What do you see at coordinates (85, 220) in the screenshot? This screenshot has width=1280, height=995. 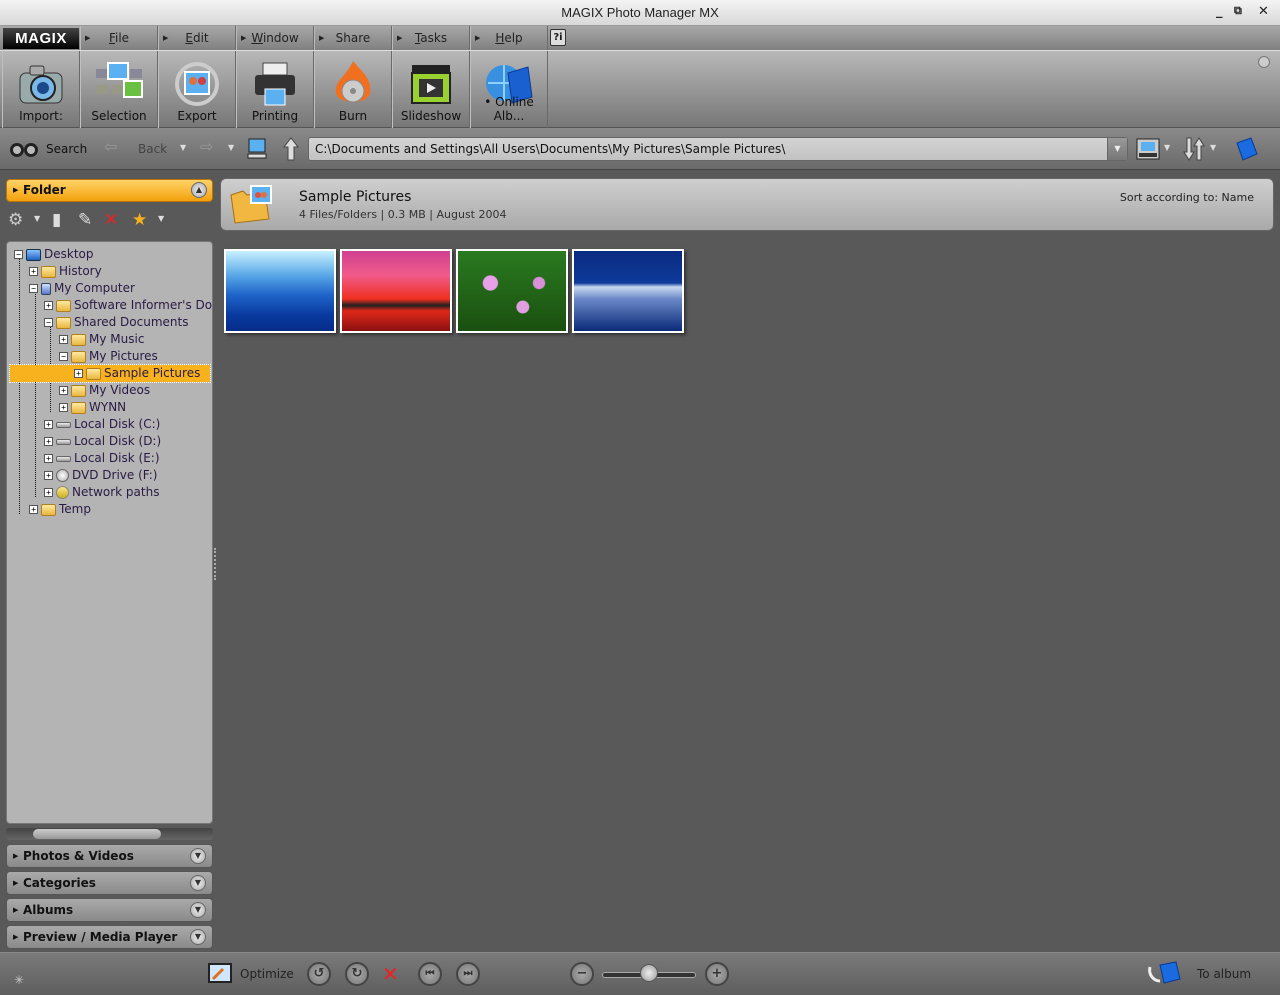 I see `rename-folder-icon: ✎` at bounding box center [85, 220].